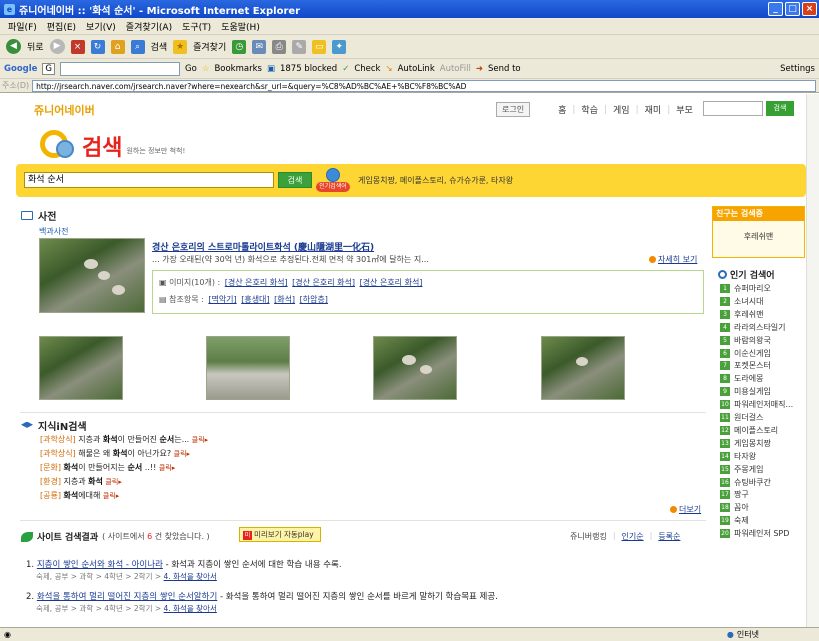 The width and height of the screenshot is (819, 641). What do you see at coordinates (159, 46) in the screenshot?
I see `search-toolbar-label: 검색` at bounding box center [159, 46].